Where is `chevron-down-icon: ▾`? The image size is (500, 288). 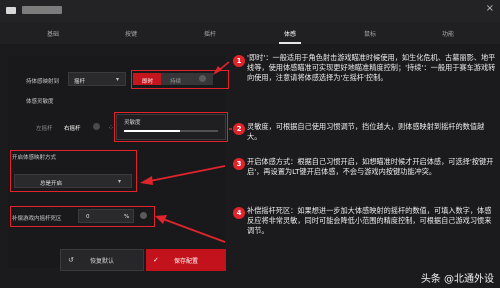 chevron-down-icon: ▾ is located at coordinates (118, 79).